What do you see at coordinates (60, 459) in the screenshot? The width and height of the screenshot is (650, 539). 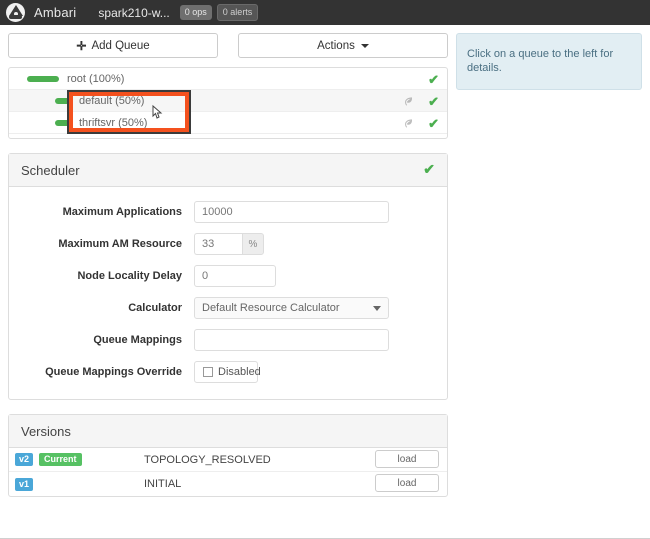 I see `current-badge: Current` at bounding box center [60, 459].